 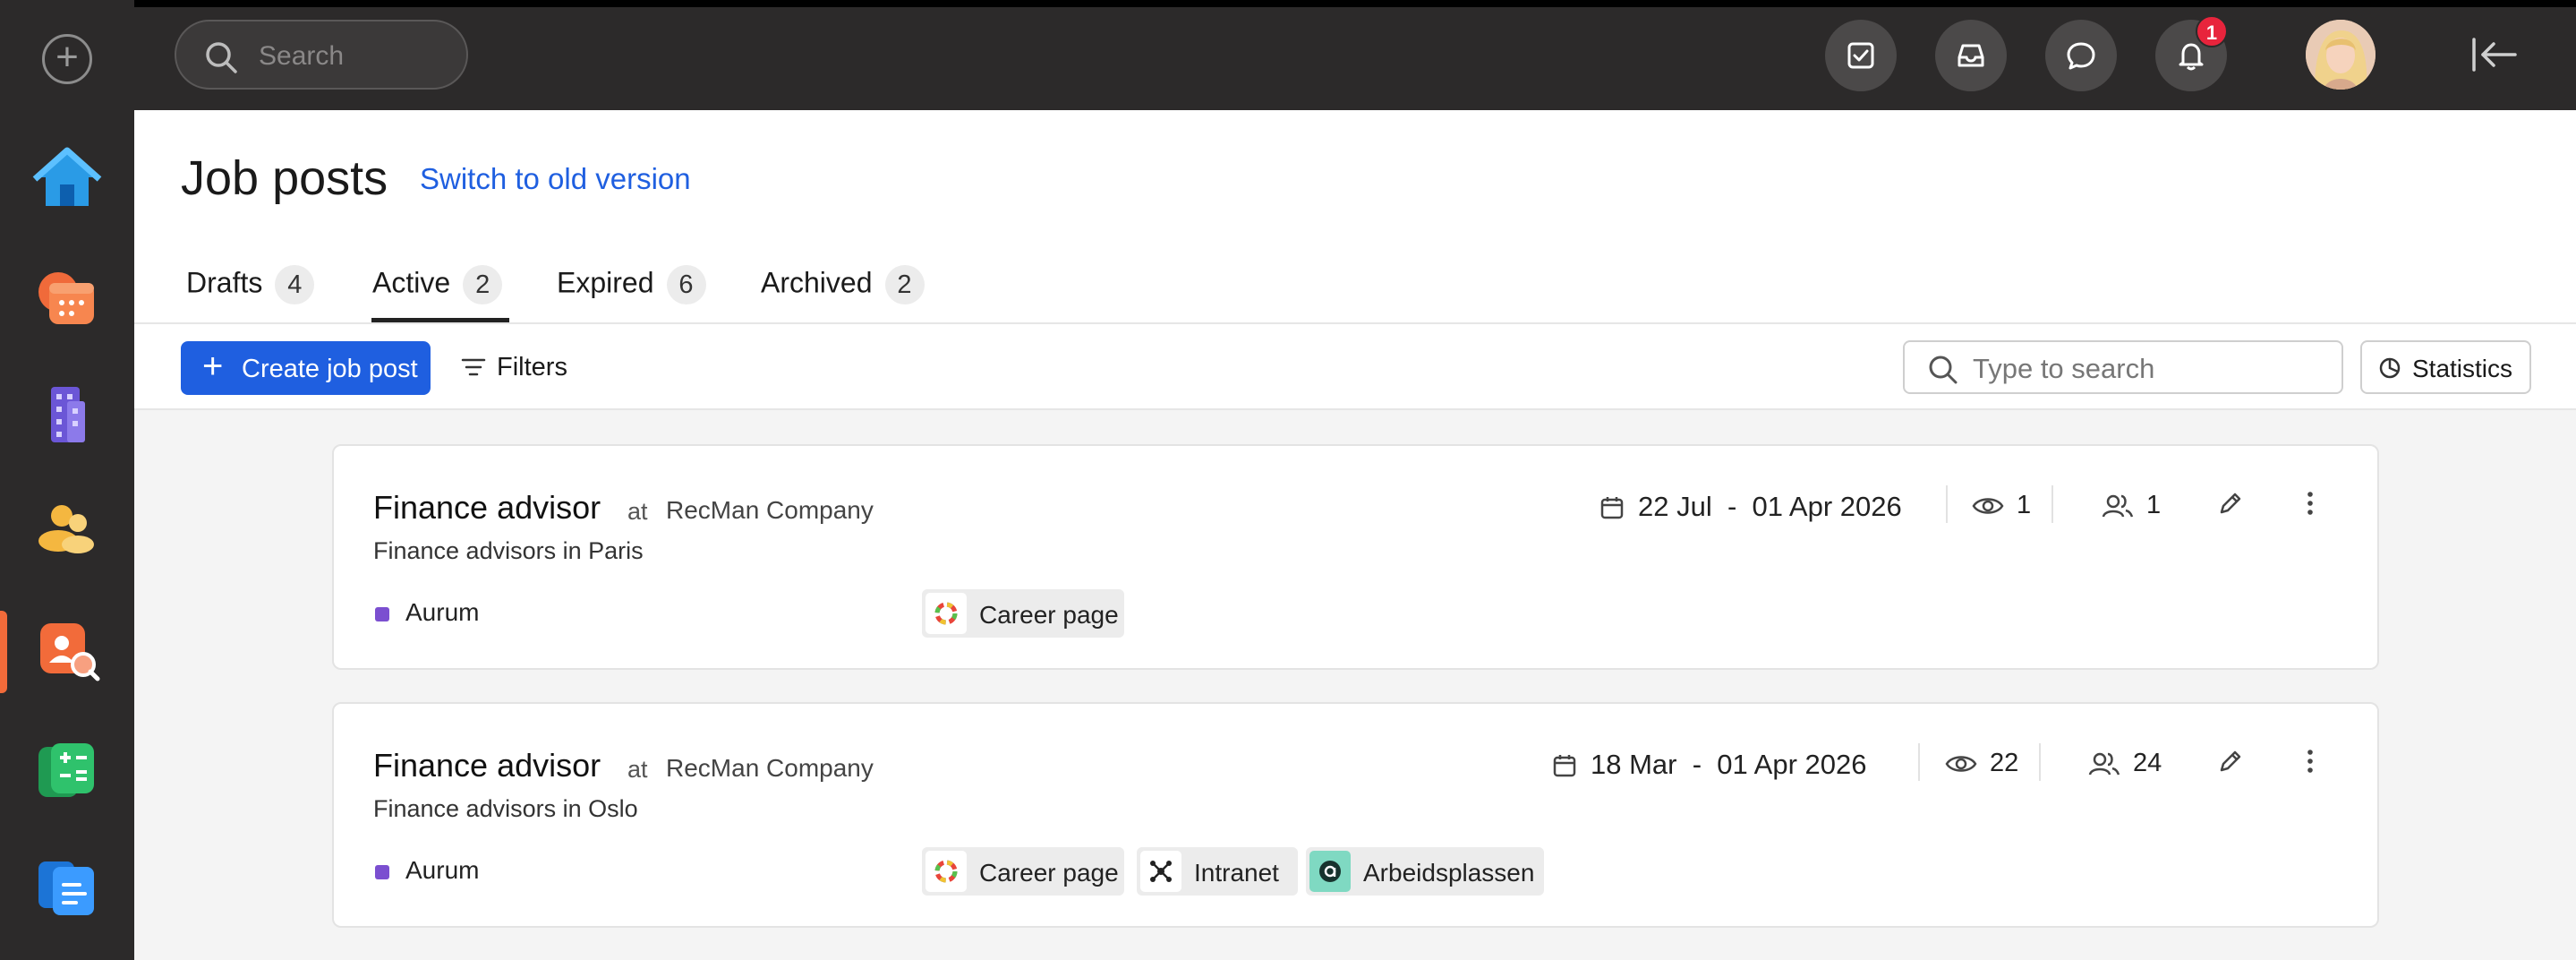 I want to click on views-value: 1, so click(x=2024, y=505).